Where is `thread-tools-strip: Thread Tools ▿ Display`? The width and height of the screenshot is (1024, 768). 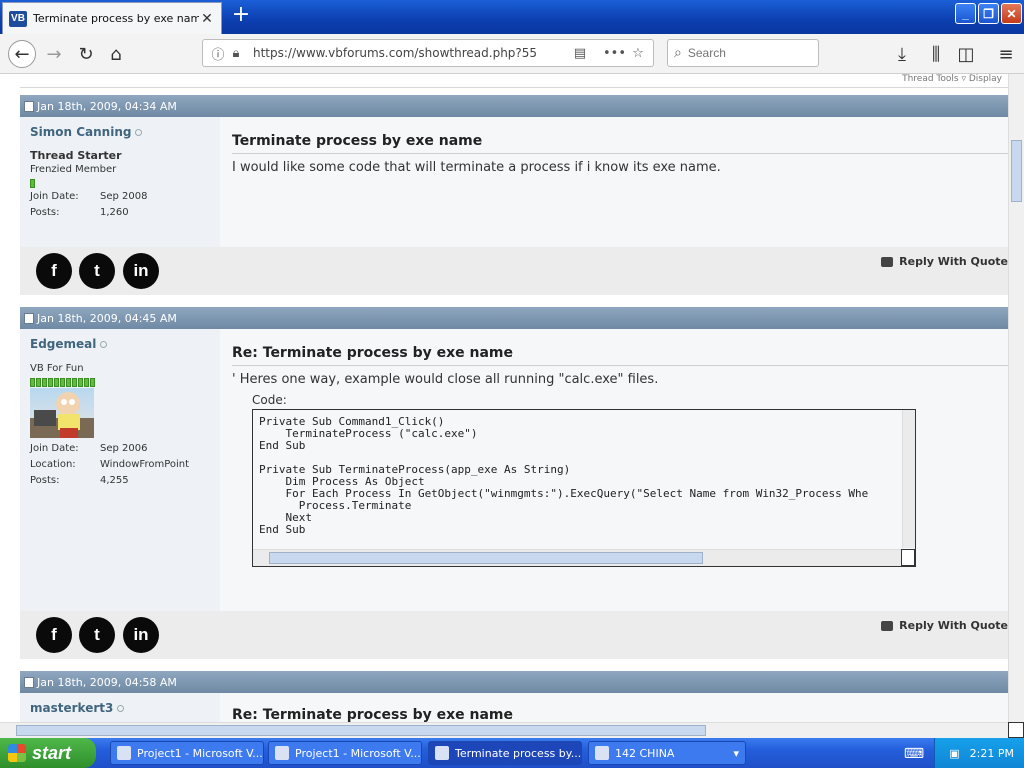
thread-tools-strip: Thread Tools ▿ Display is located at coordinates (514, 81).